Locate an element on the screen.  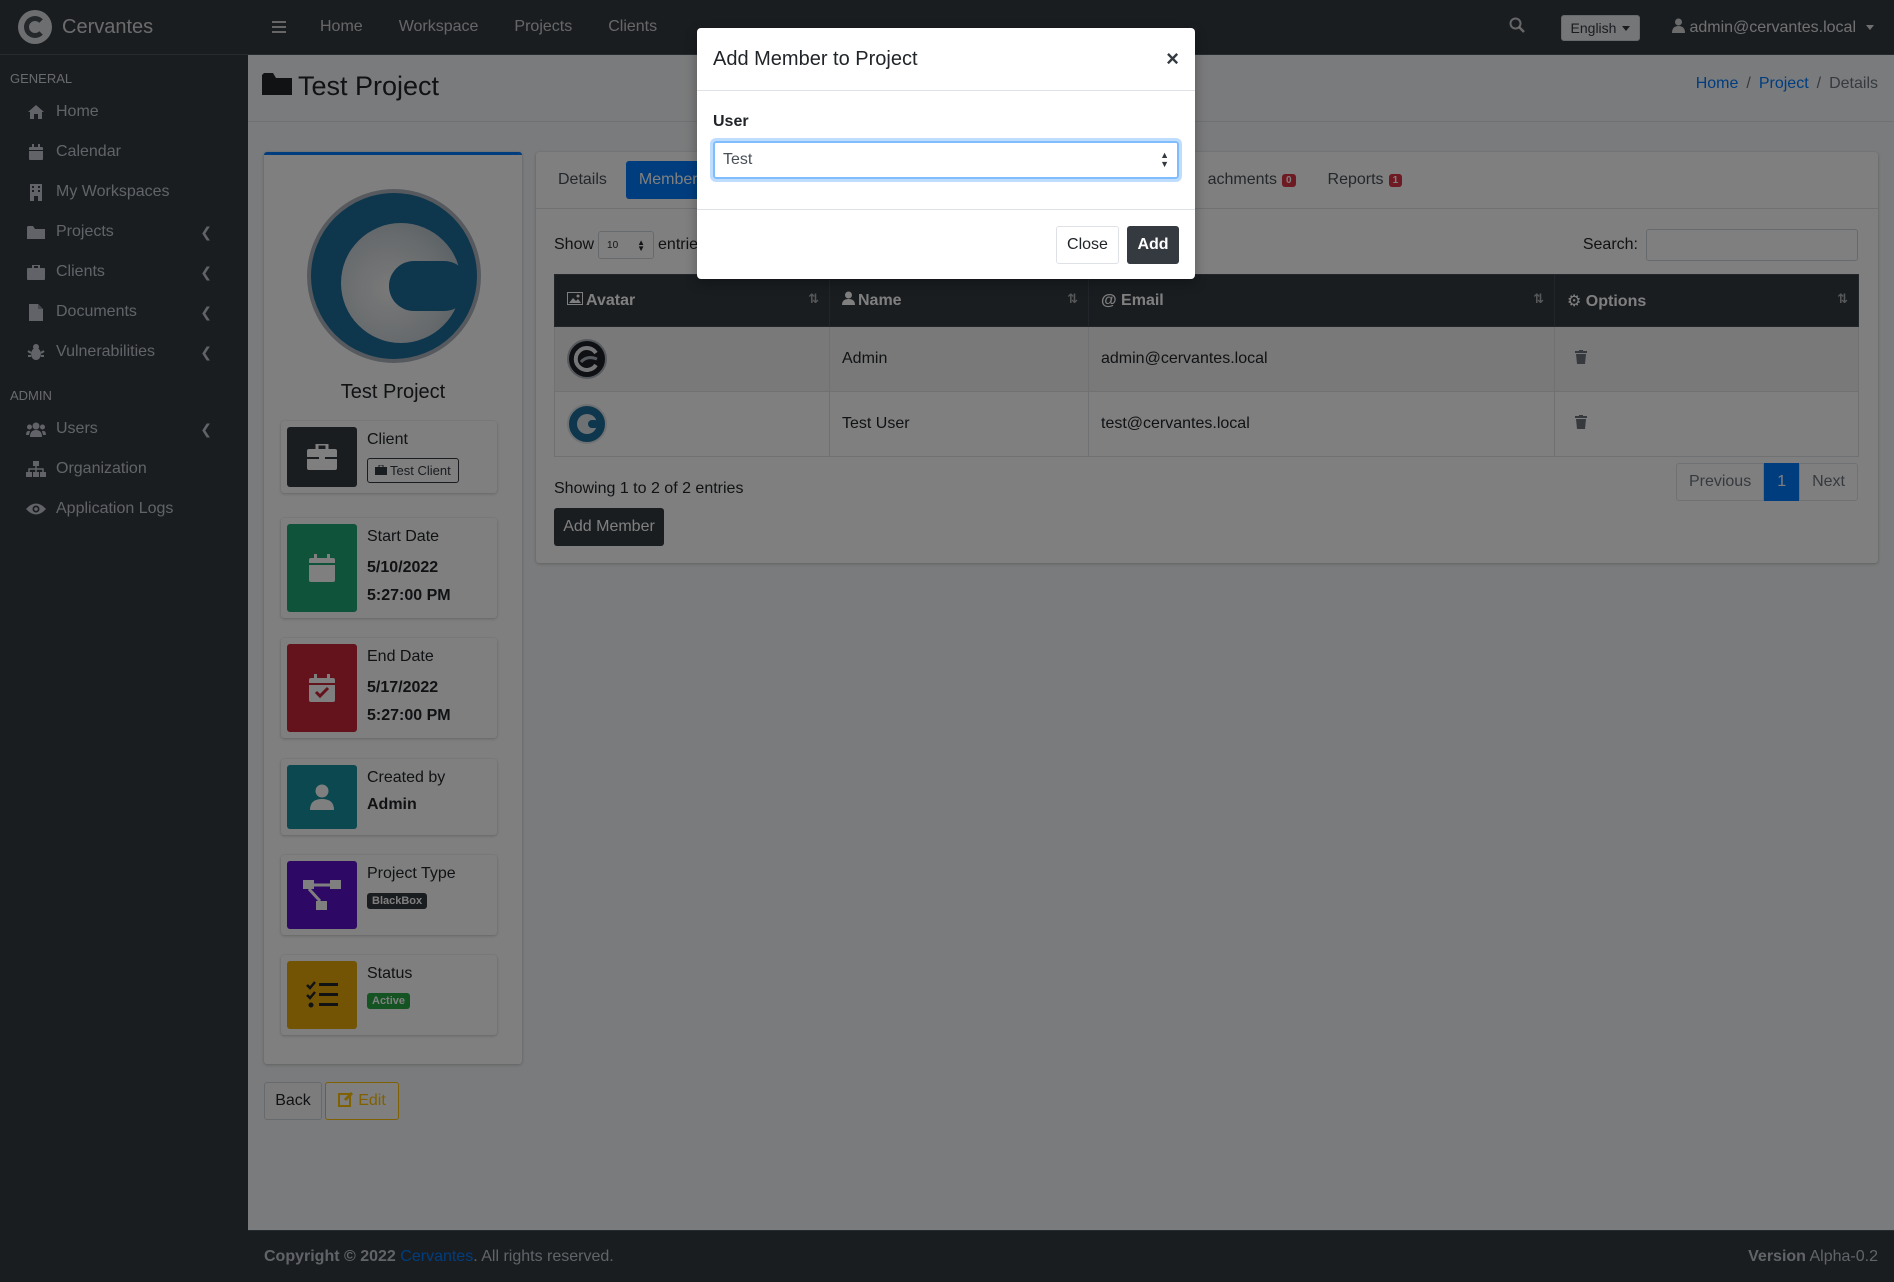
close-icon: × is located at coordinates (1172, 59).